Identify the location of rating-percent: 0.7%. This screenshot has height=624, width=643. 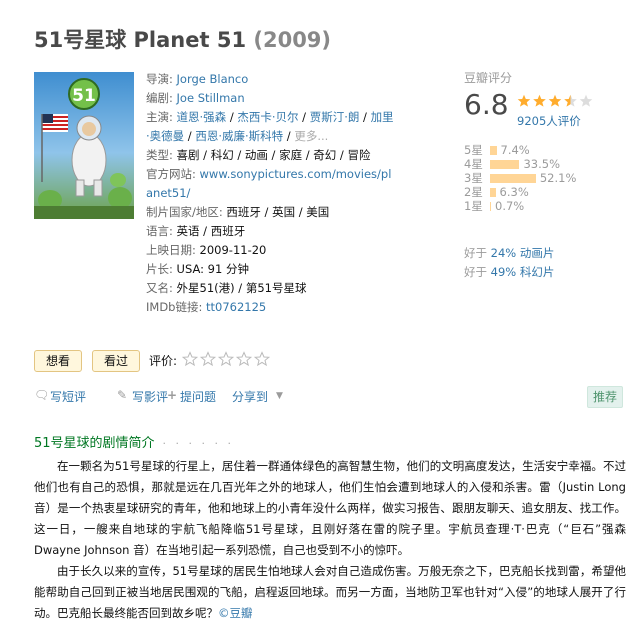
(510, 206).